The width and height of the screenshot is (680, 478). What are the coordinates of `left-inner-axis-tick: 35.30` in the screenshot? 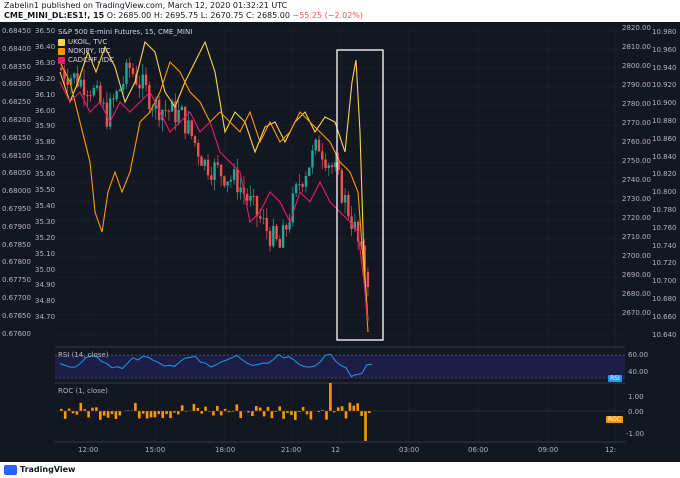 It's located at (45, 221).